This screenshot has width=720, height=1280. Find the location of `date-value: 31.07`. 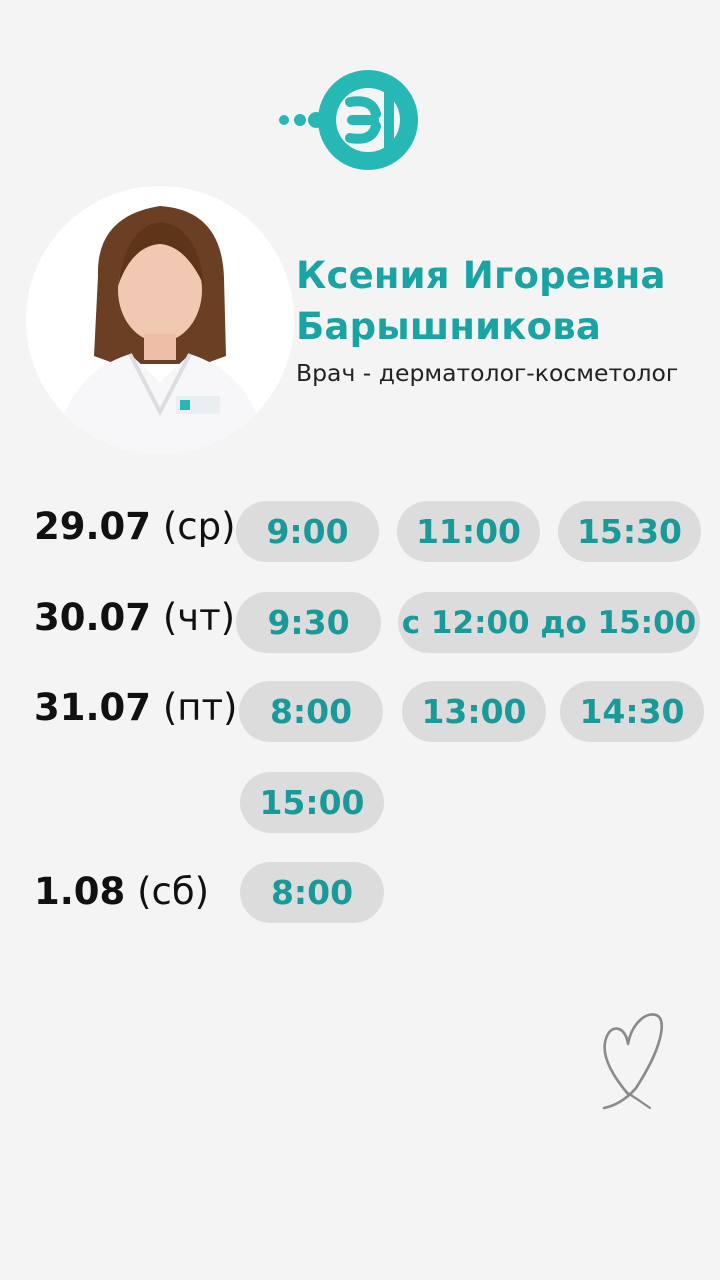

date-value: 31.07 is located at coordinates (93, 707).